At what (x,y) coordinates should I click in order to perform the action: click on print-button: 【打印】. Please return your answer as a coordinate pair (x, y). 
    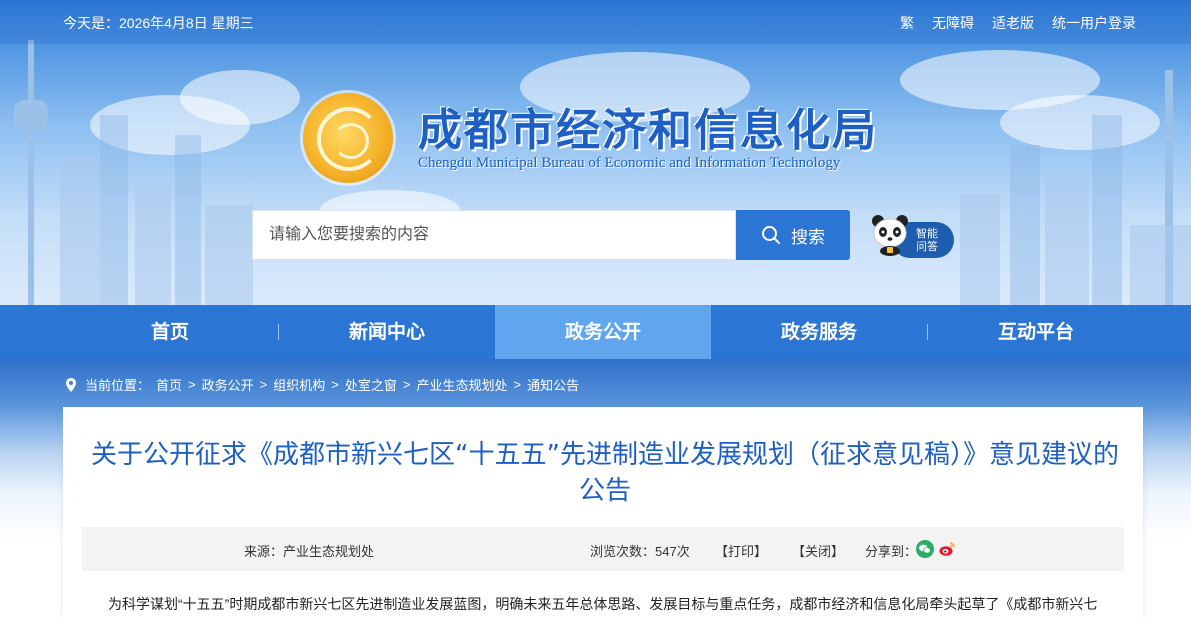
    Looking at the image, I should click on (741, 550).